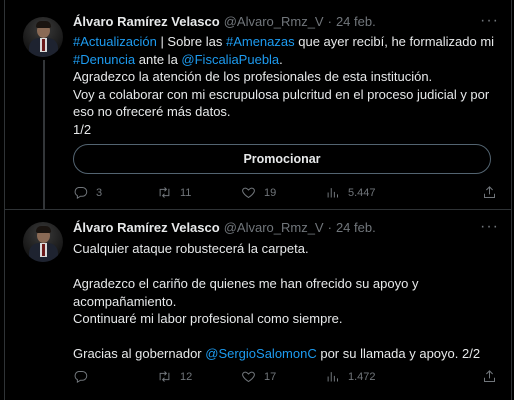 The image size is (514, 400). Describe the element at coordinates (125, 301) in the screenshot. I see `tweet-line: acompañamiento.` at that location.